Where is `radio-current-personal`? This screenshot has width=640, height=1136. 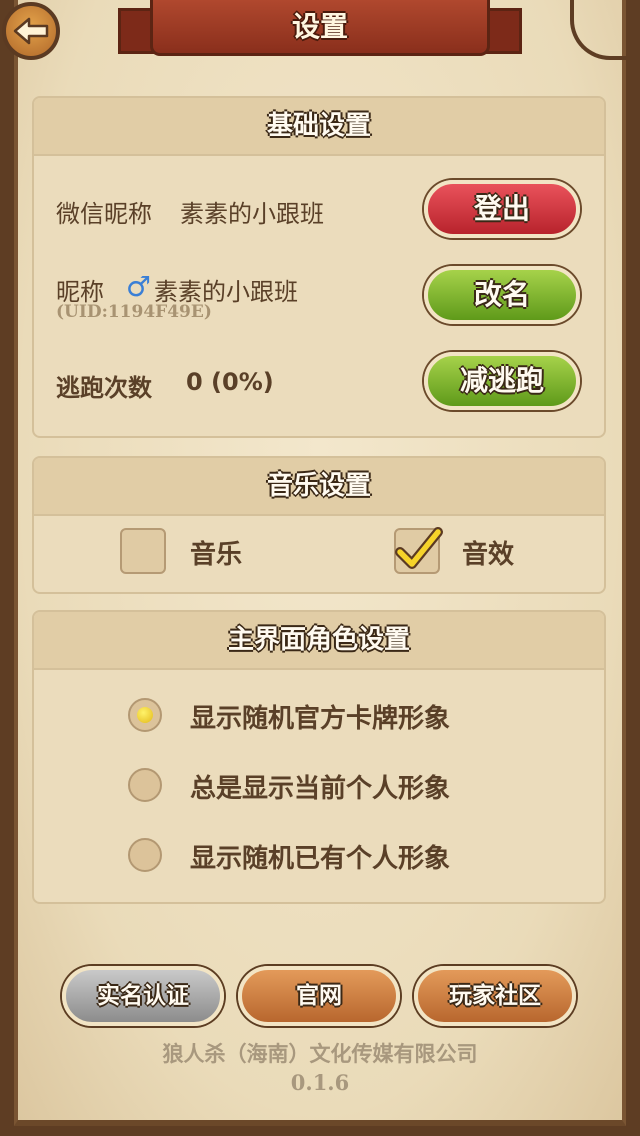
radio-current-personal is located at coordinates (145, 785).